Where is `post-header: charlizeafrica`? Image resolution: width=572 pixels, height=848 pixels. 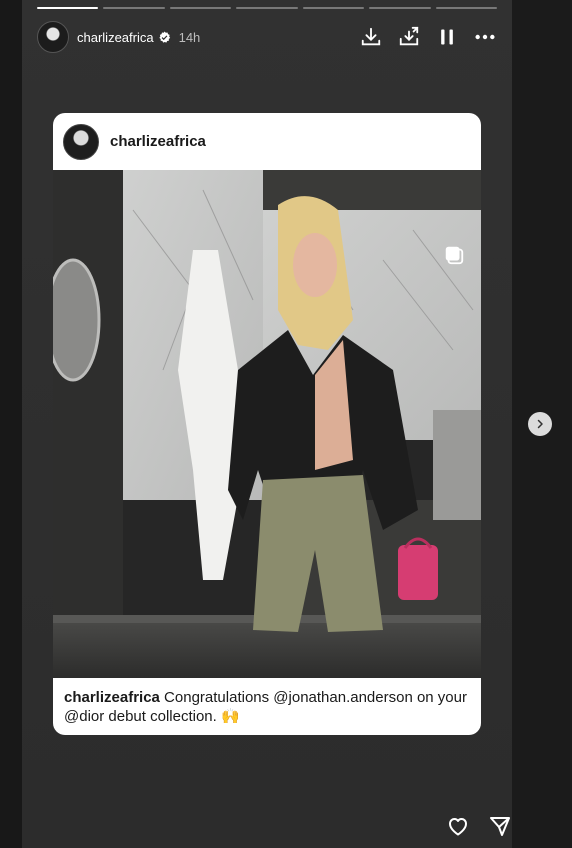
post-header: charlizeafrica is located at coordinates (267, 141).